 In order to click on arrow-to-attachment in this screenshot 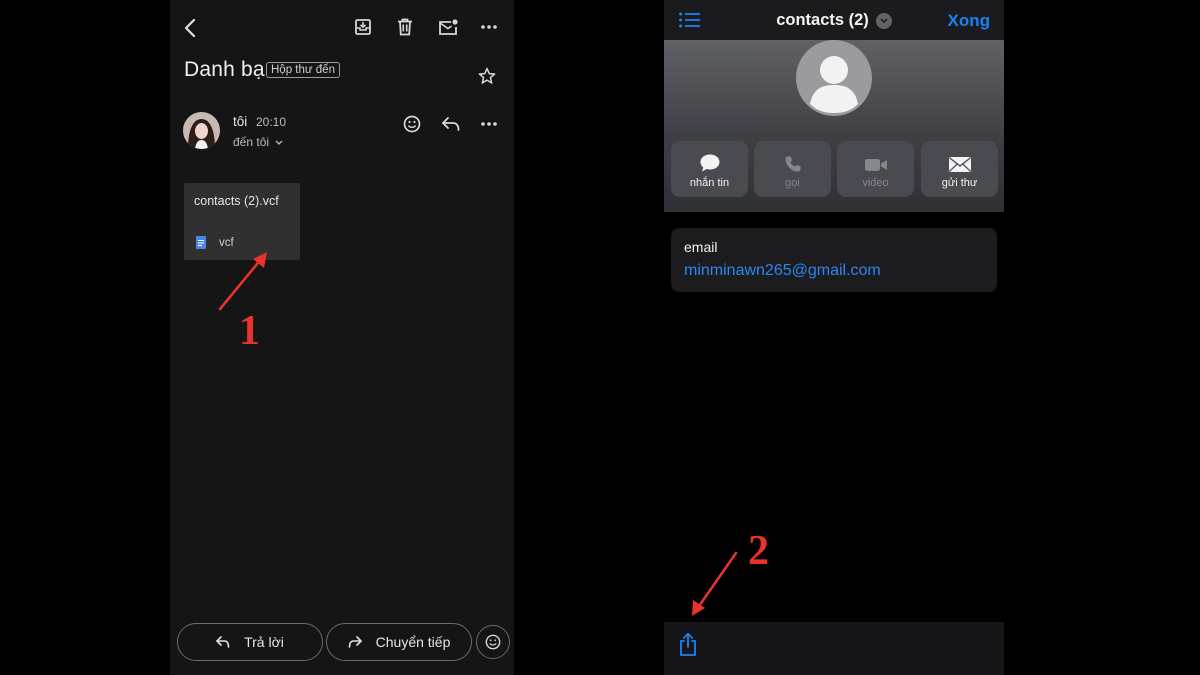, I will do `click(242, 281)`.